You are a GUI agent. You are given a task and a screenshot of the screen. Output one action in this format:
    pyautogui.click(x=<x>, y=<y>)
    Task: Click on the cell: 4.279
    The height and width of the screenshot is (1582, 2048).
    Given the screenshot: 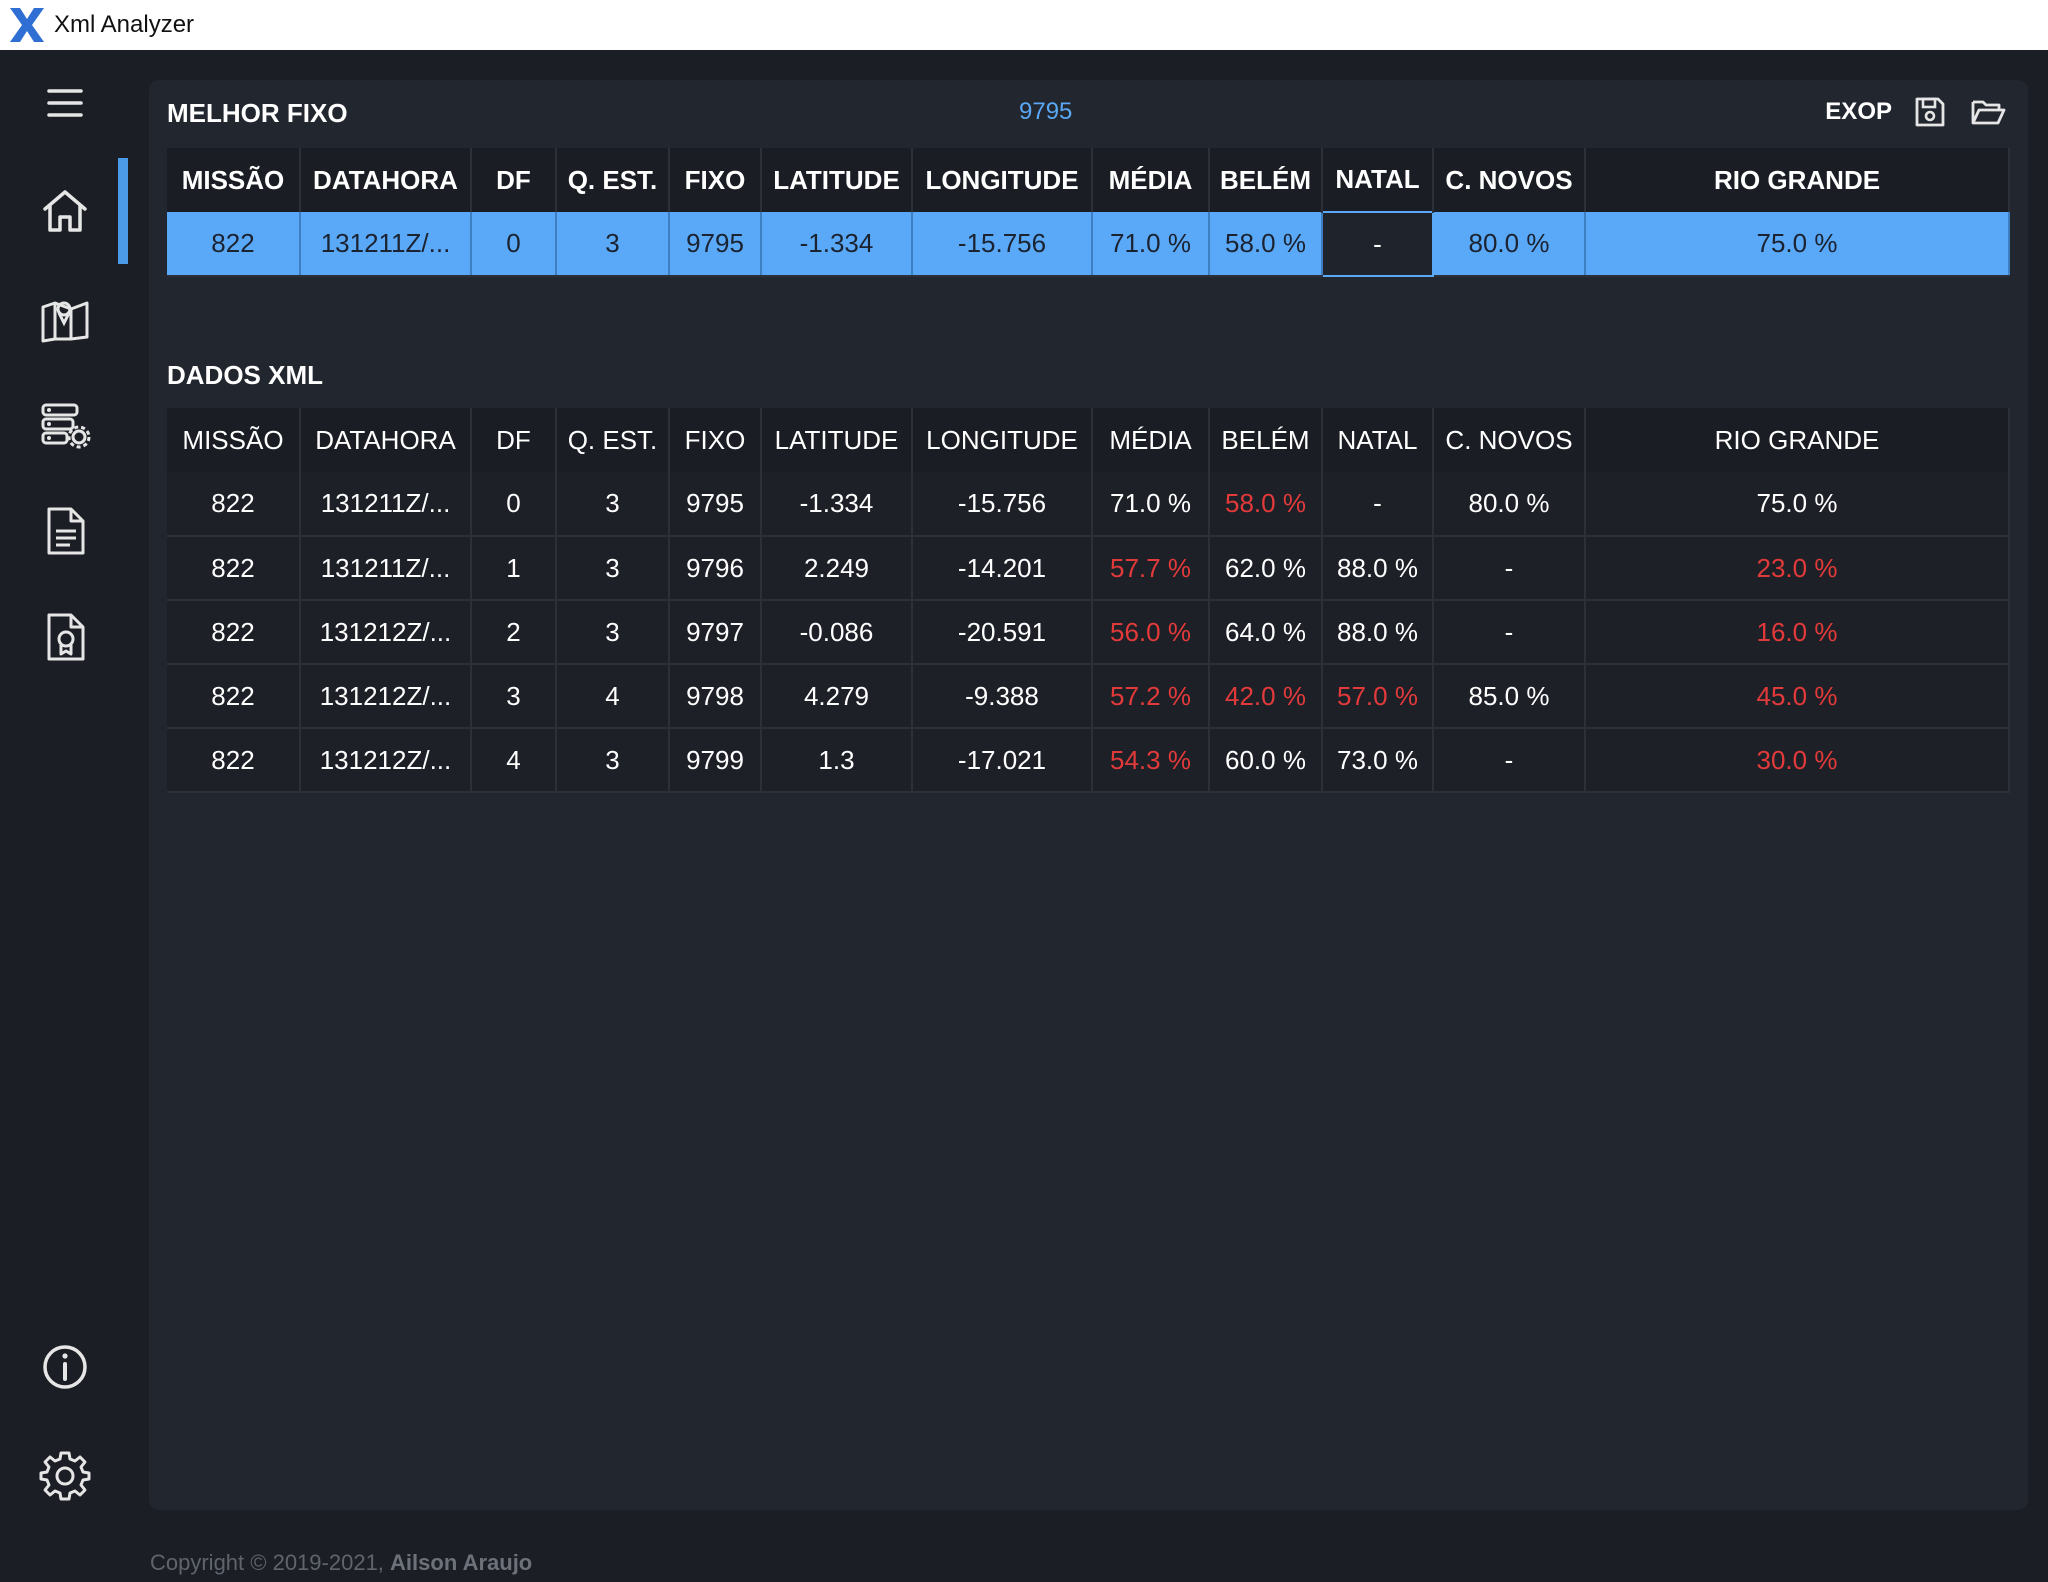 What is the action you would take?
    pyautogui.click(x=837, y=696)
    